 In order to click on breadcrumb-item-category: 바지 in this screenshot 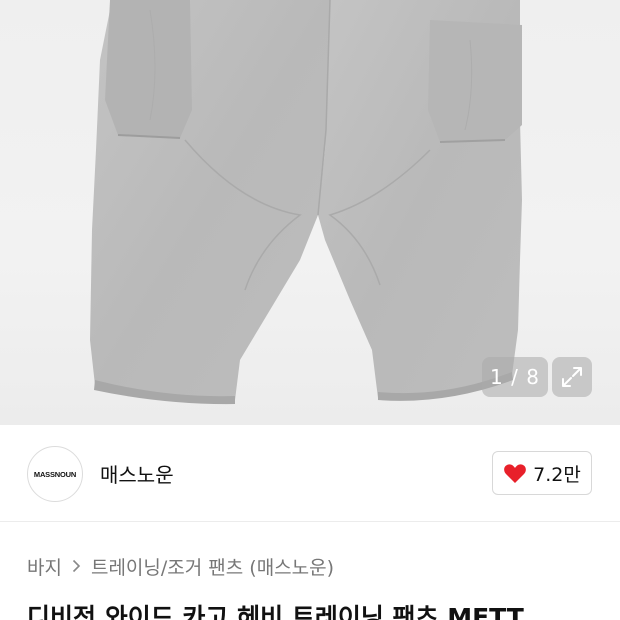, I will do `click(44, 566)`.